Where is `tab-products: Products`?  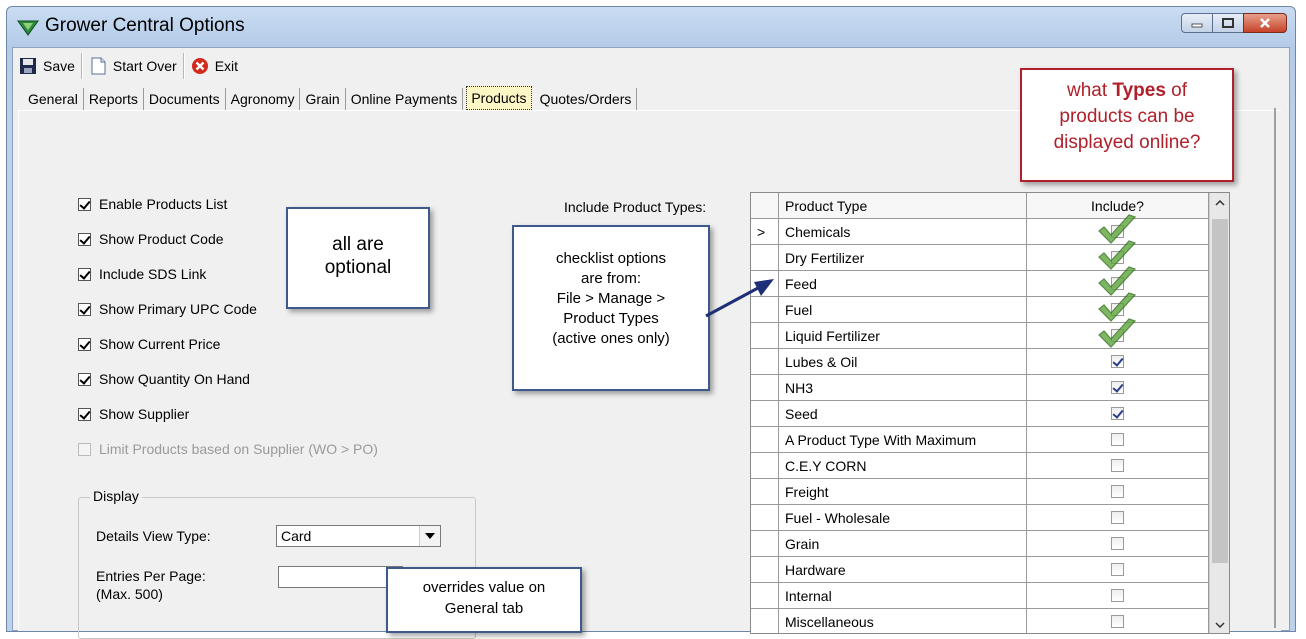
tab-products: Products is located at coordinates (499, 98).